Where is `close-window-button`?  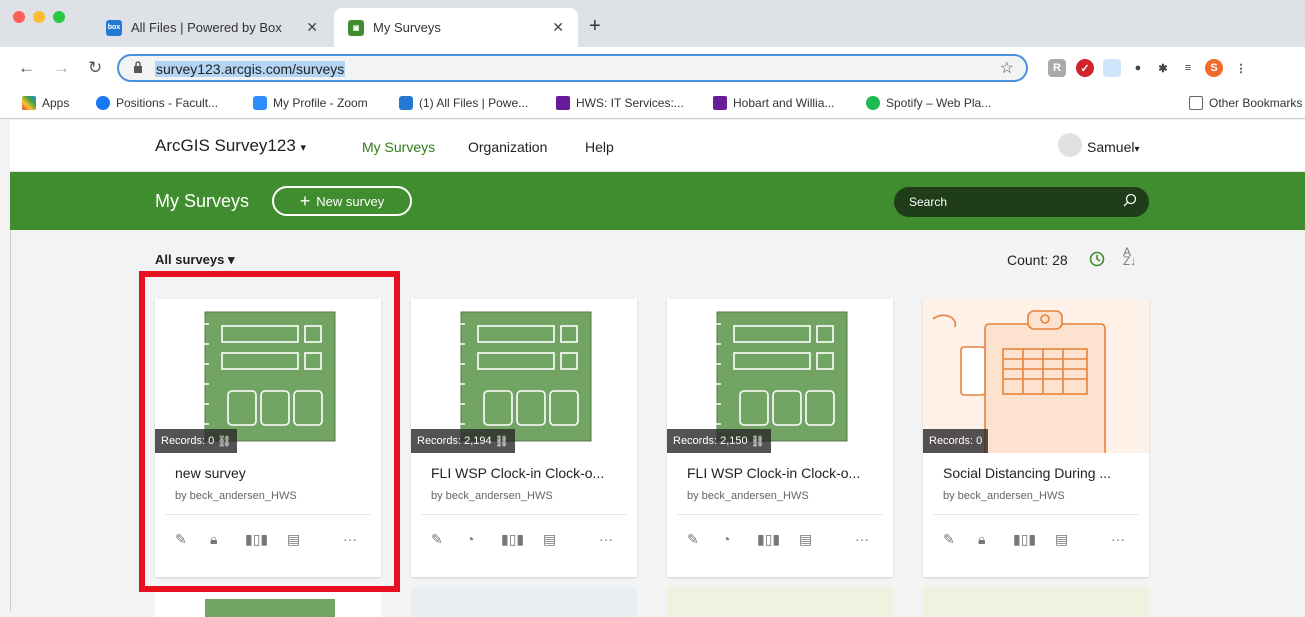 close-window-button is located at coordinates (19, 17).